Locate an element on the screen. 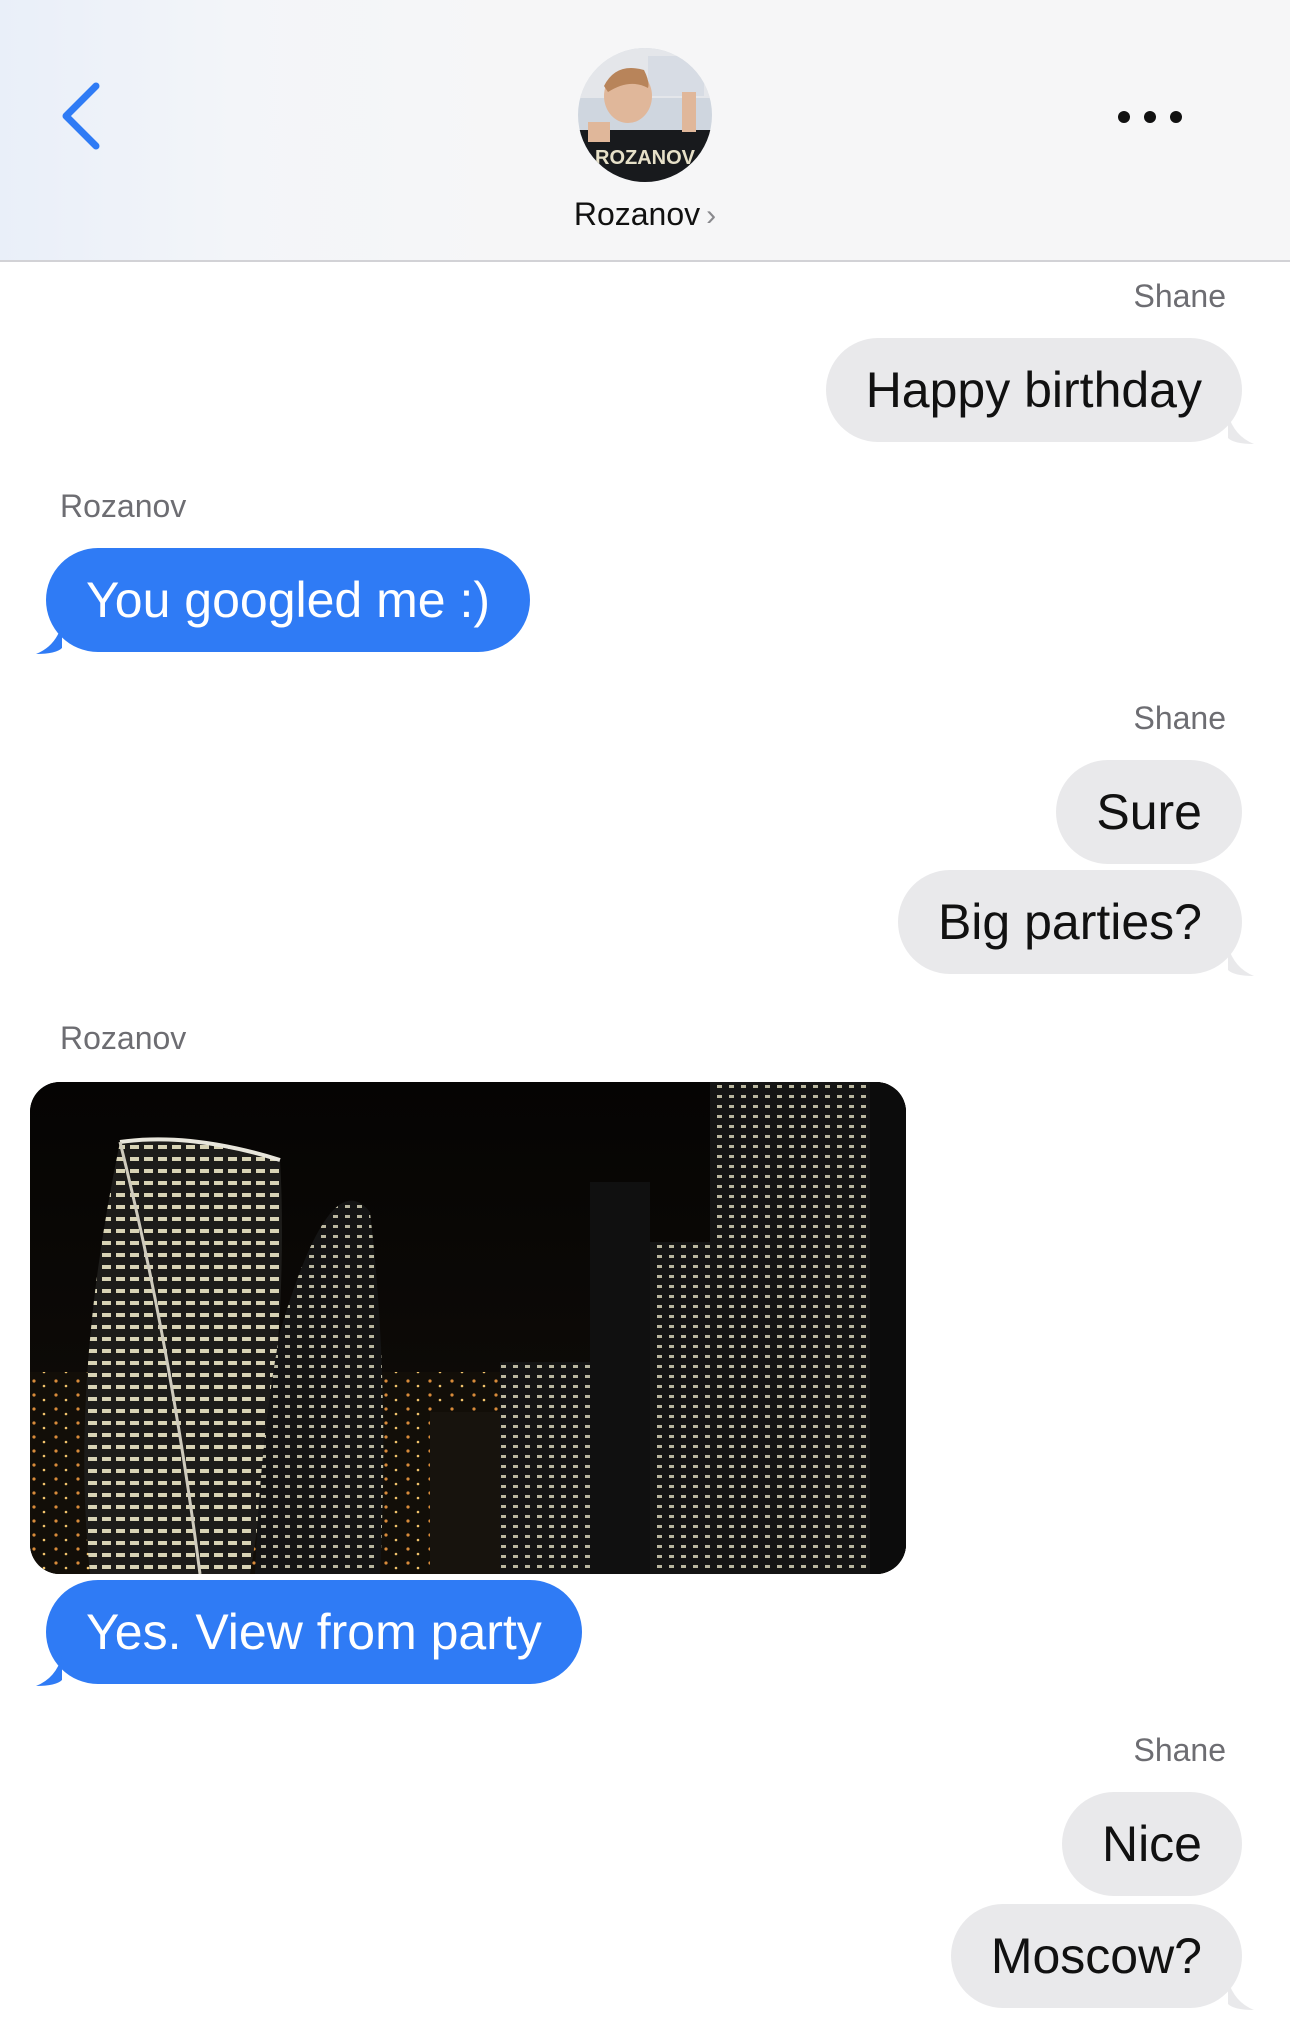  contact-avatar: ROZANOV is located at coordinates (645, 115).